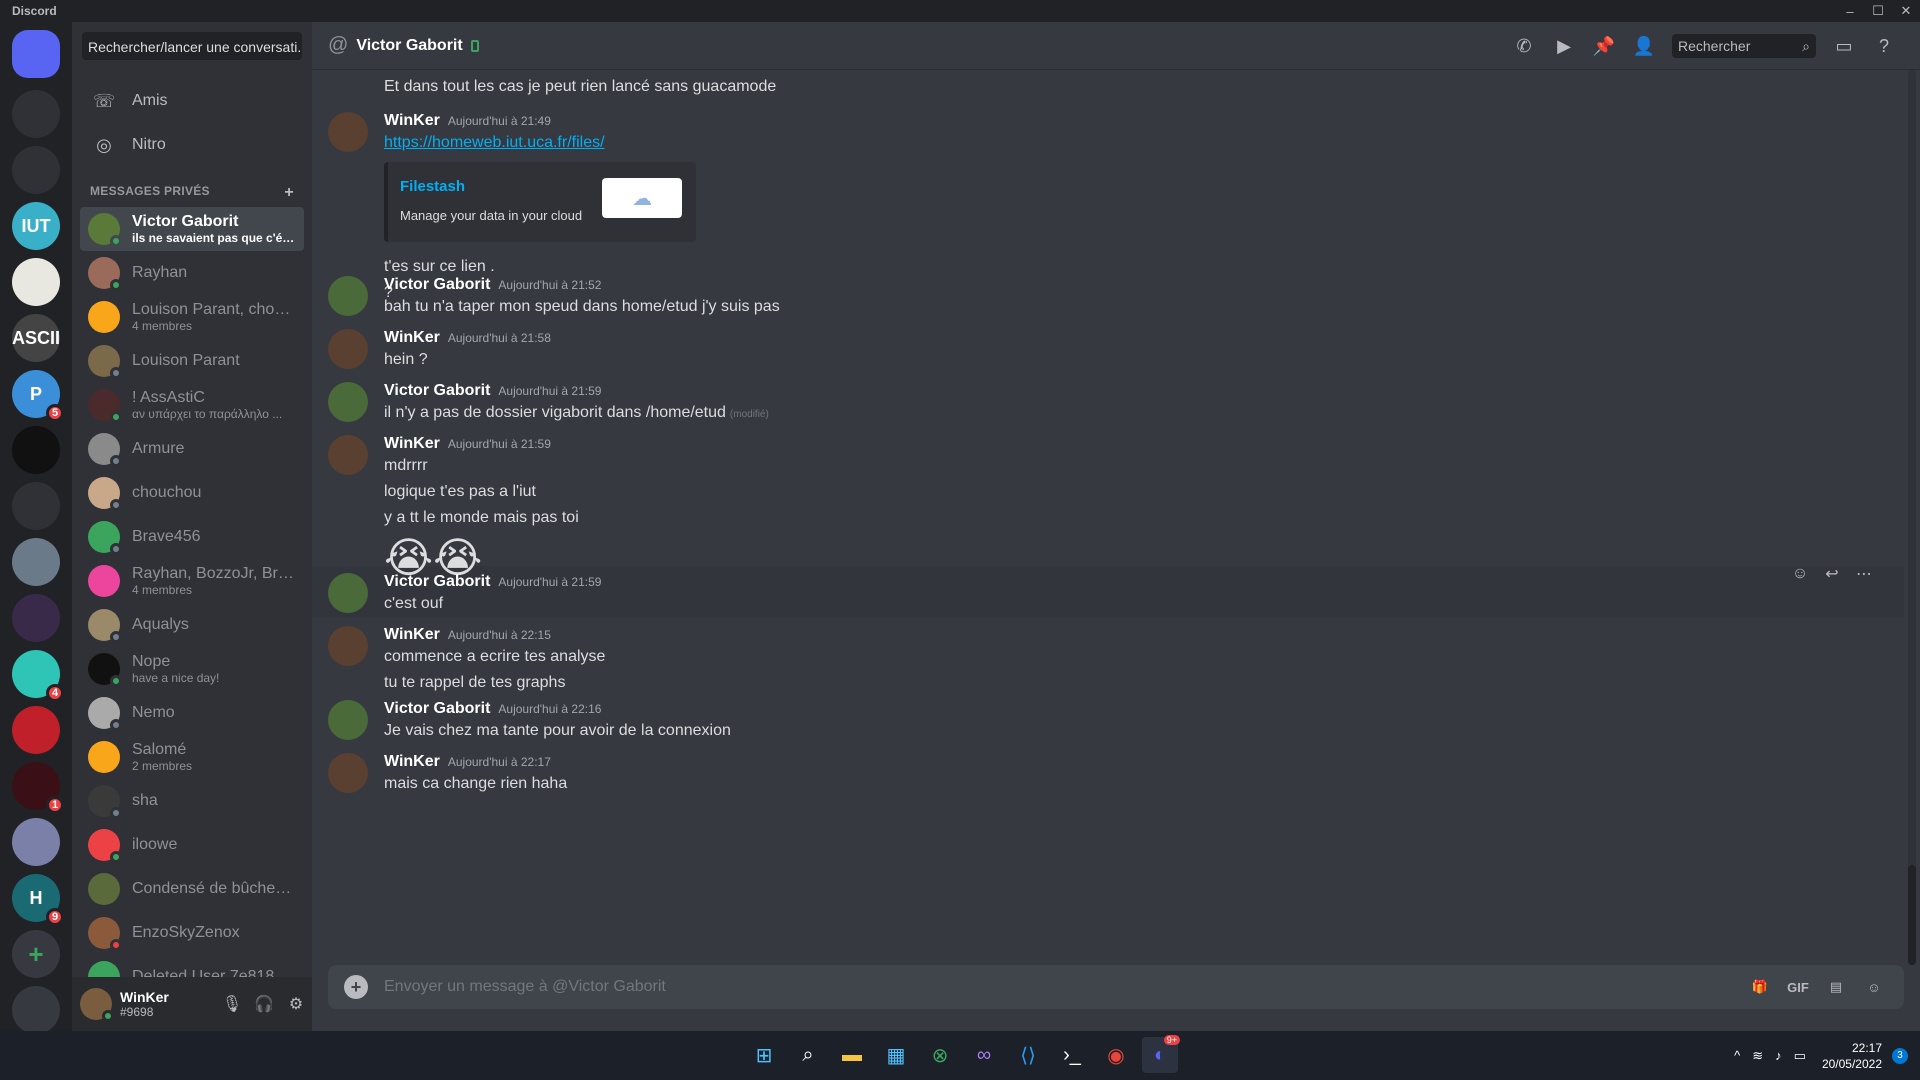  Describe the element at coordinates (940, 1055) in the screenshot. I see `xbox-icon: ⊗` at that location.